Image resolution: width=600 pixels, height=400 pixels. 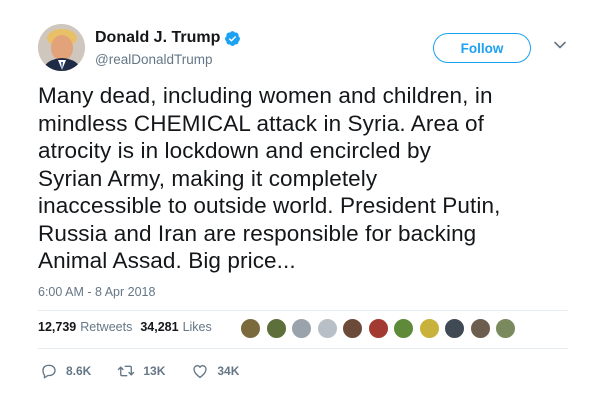 I want to click on retweets-count: 12,739, so click(x=57, y=327).